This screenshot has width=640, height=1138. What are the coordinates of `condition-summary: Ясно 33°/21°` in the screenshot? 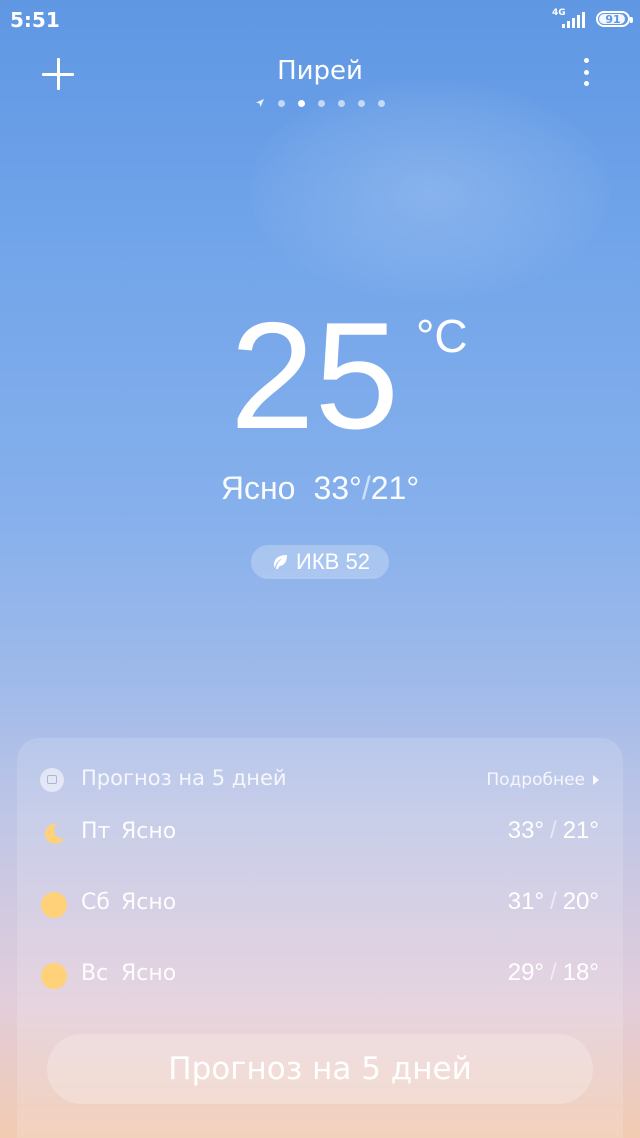 It's located at (320, 488).